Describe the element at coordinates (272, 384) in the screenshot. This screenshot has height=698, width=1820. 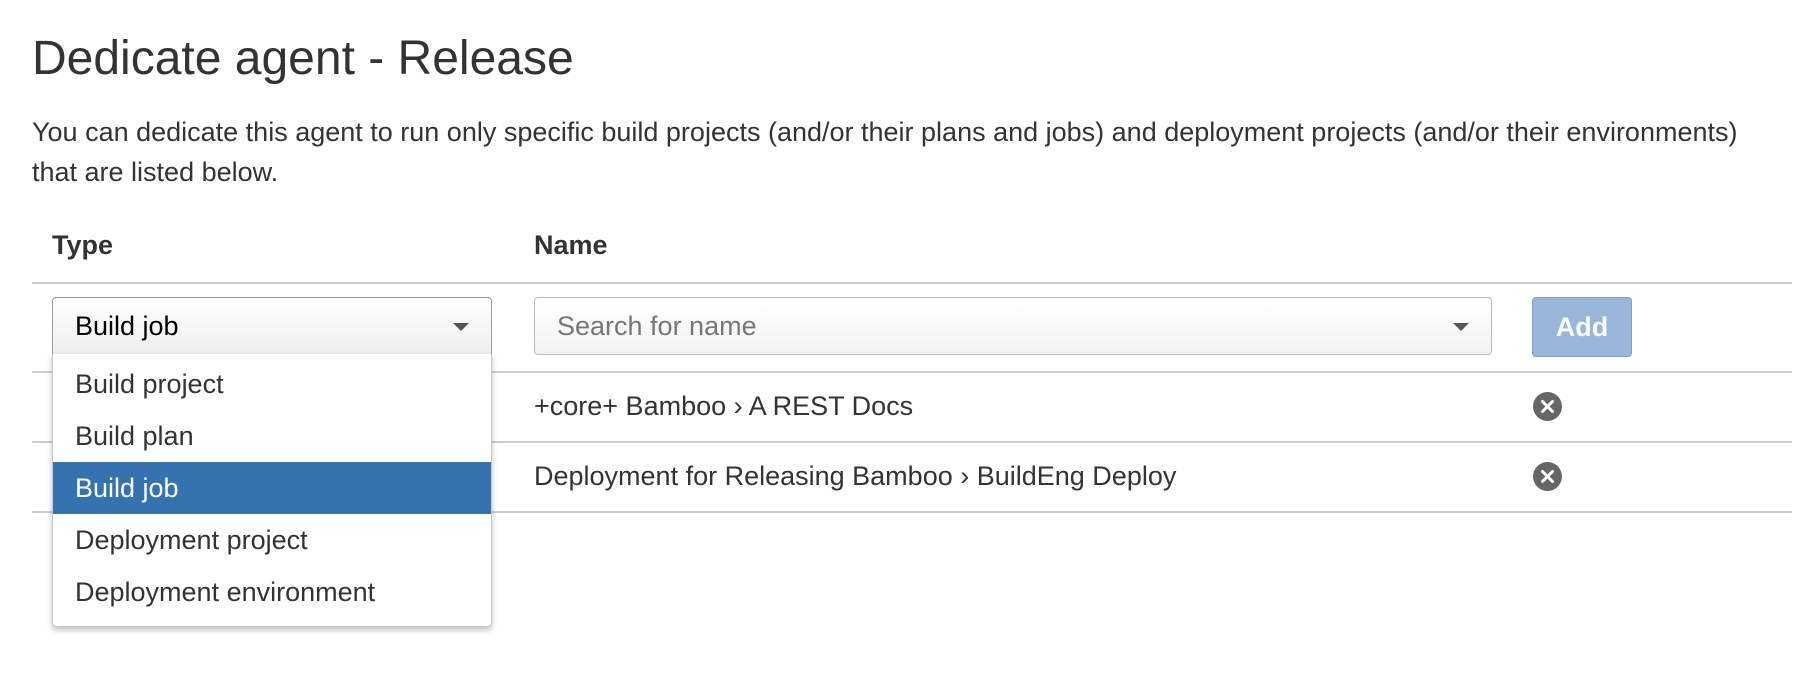
I see `dropdown-option-build-project: Build project` at that location.